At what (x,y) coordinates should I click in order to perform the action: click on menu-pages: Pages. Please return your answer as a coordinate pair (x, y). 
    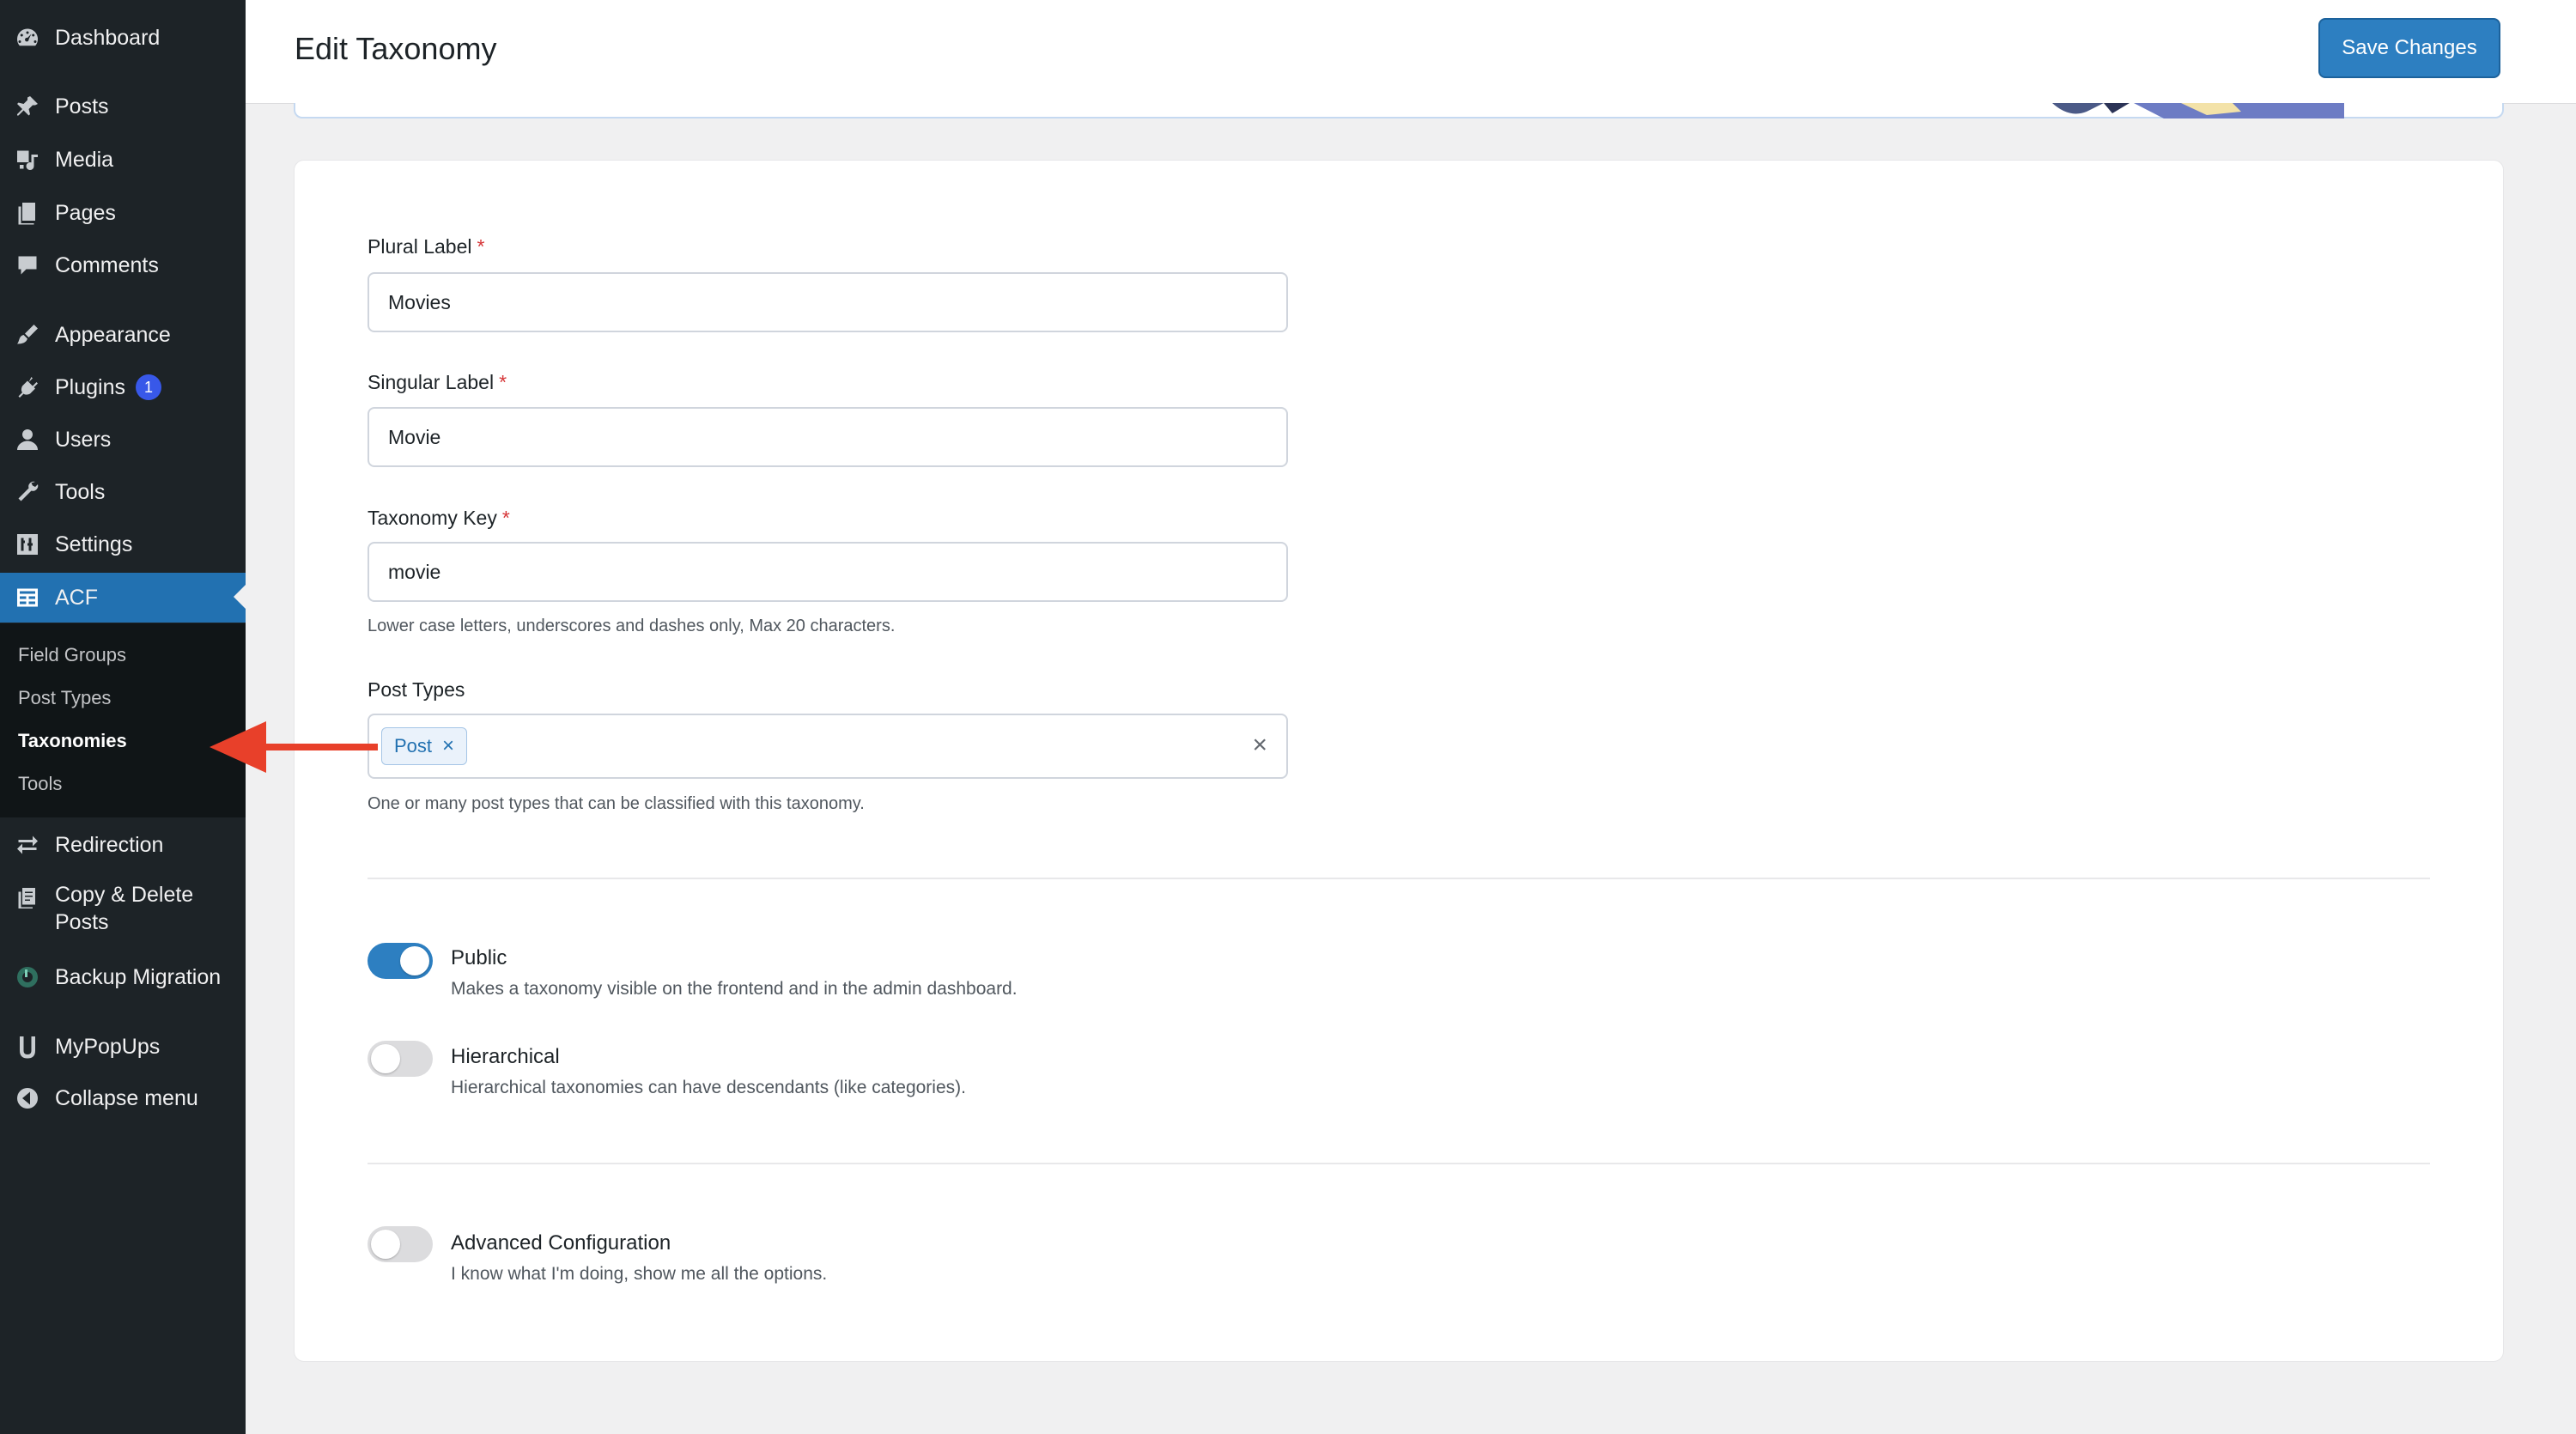
    Looking at the image, I should click on (123, 213).